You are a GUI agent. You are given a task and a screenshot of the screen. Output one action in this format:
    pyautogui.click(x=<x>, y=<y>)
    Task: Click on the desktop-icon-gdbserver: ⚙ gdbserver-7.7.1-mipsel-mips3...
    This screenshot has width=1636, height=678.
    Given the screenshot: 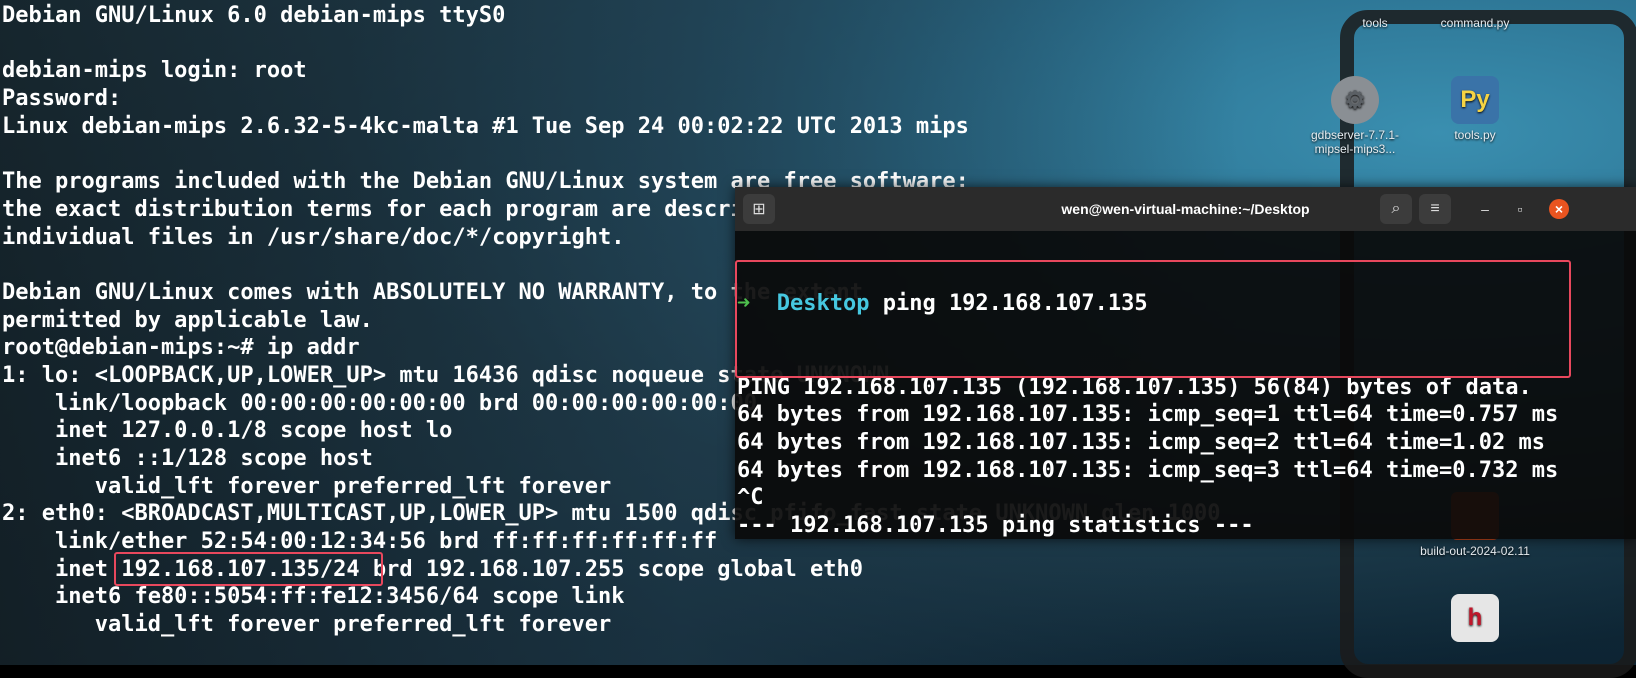 What is the action you would take?
    pyautogui.click(x=1355, y=116)
    